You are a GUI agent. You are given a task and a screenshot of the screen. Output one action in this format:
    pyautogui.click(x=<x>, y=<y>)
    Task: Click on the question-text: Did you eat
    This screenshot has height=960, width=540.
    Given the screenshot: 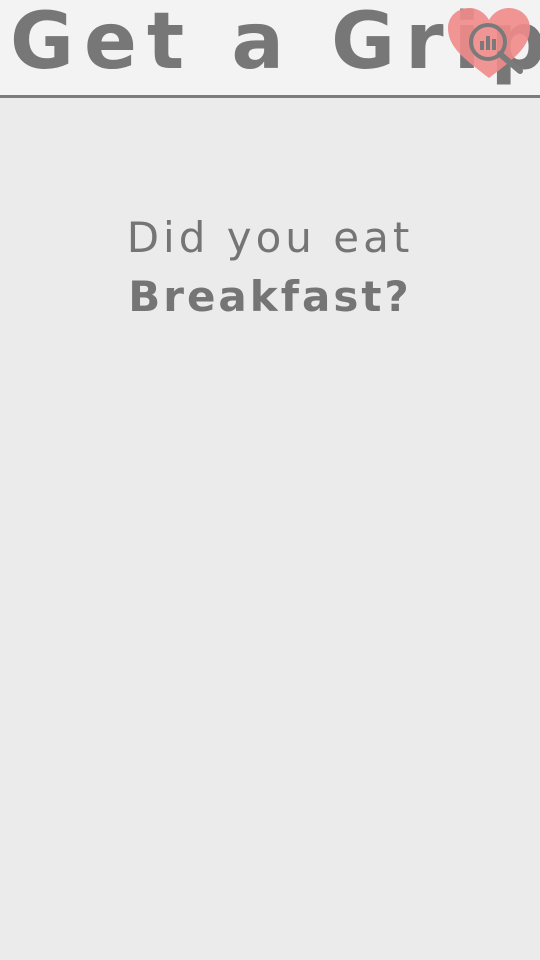 What is the action you would take?
    pyautogui.click(x=270, y=237)
    